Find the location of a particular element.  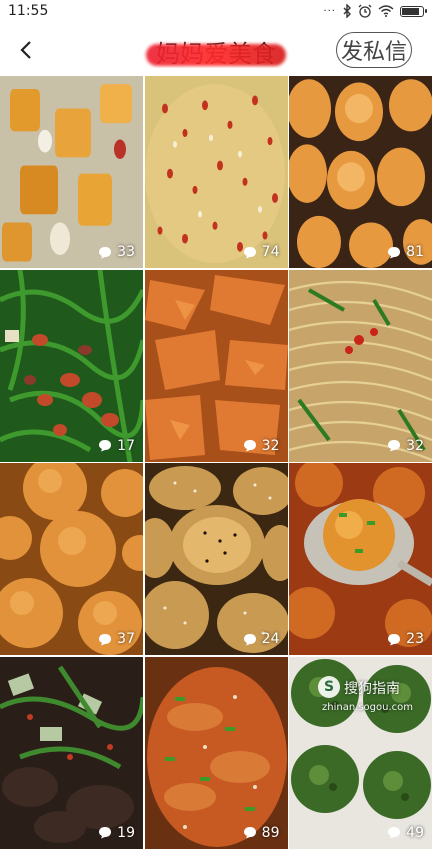

comment-count-text: 81 is located at coordinates (415, 252).